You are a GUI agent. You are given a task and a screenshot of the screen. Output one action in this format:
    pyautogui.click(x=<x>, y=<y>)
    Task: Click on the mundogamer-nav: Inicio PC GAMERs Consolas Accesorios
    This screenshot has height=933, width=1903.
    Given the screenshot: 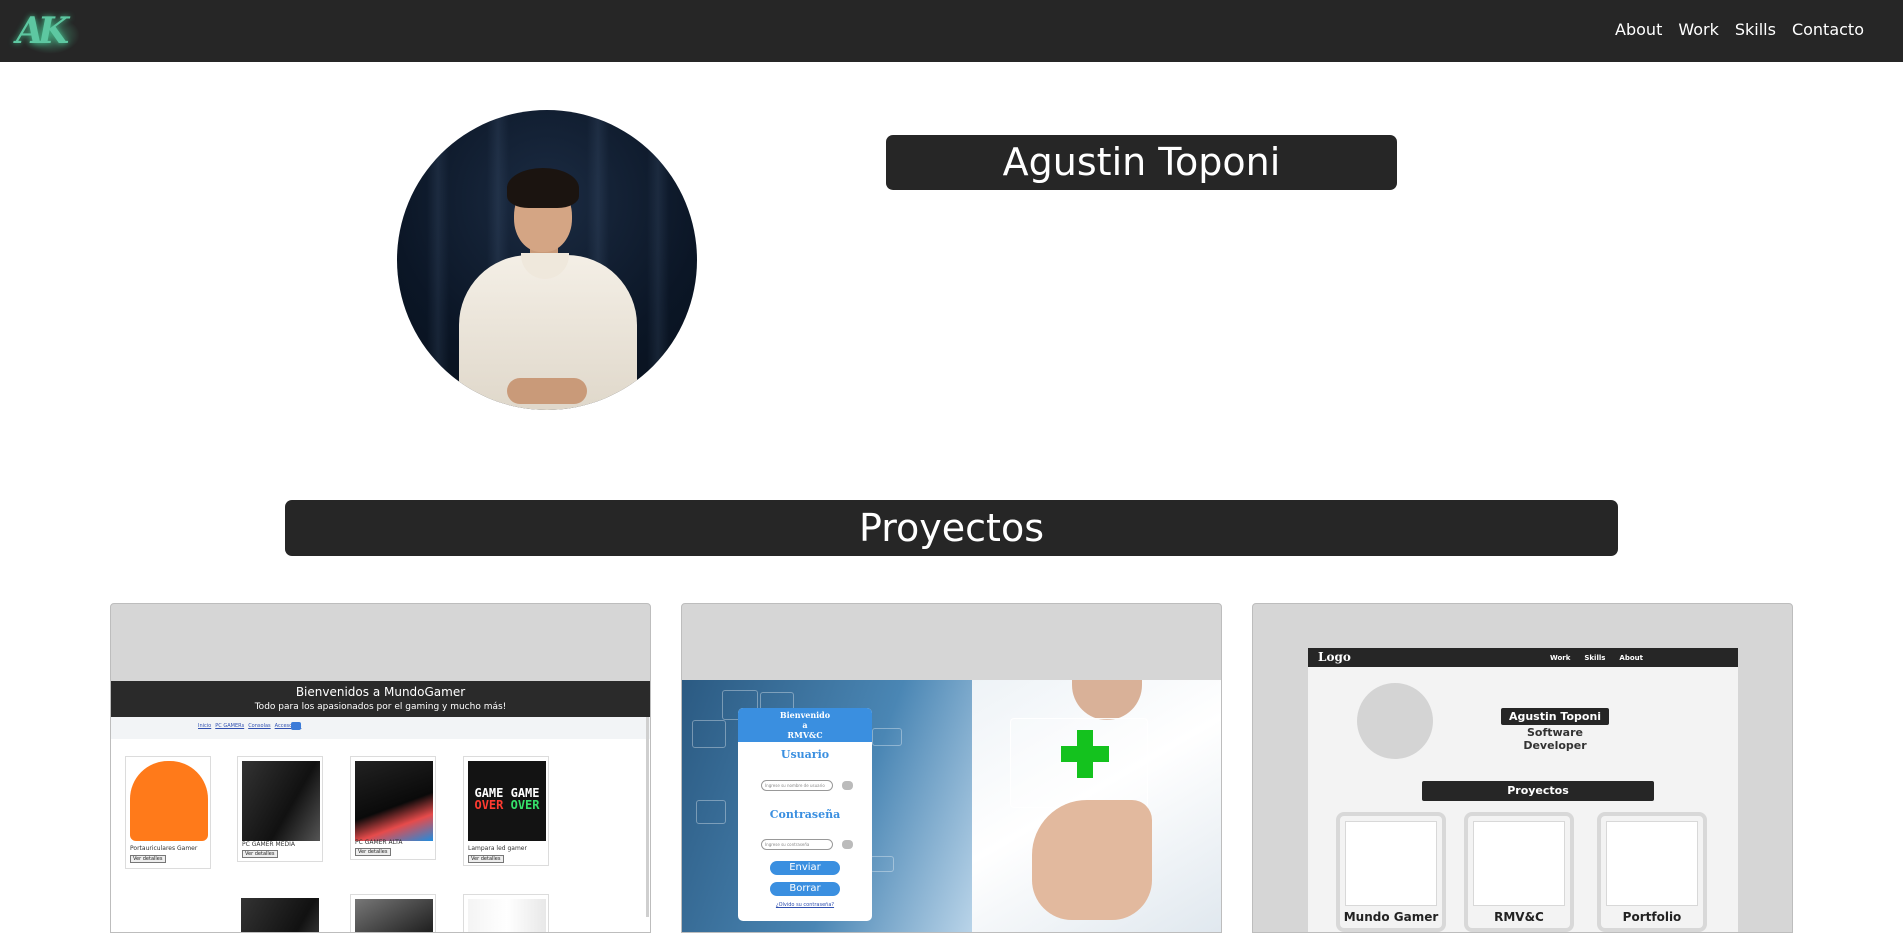 What is the action you would take?
    pyautogui.click(x=380, y=728)
    